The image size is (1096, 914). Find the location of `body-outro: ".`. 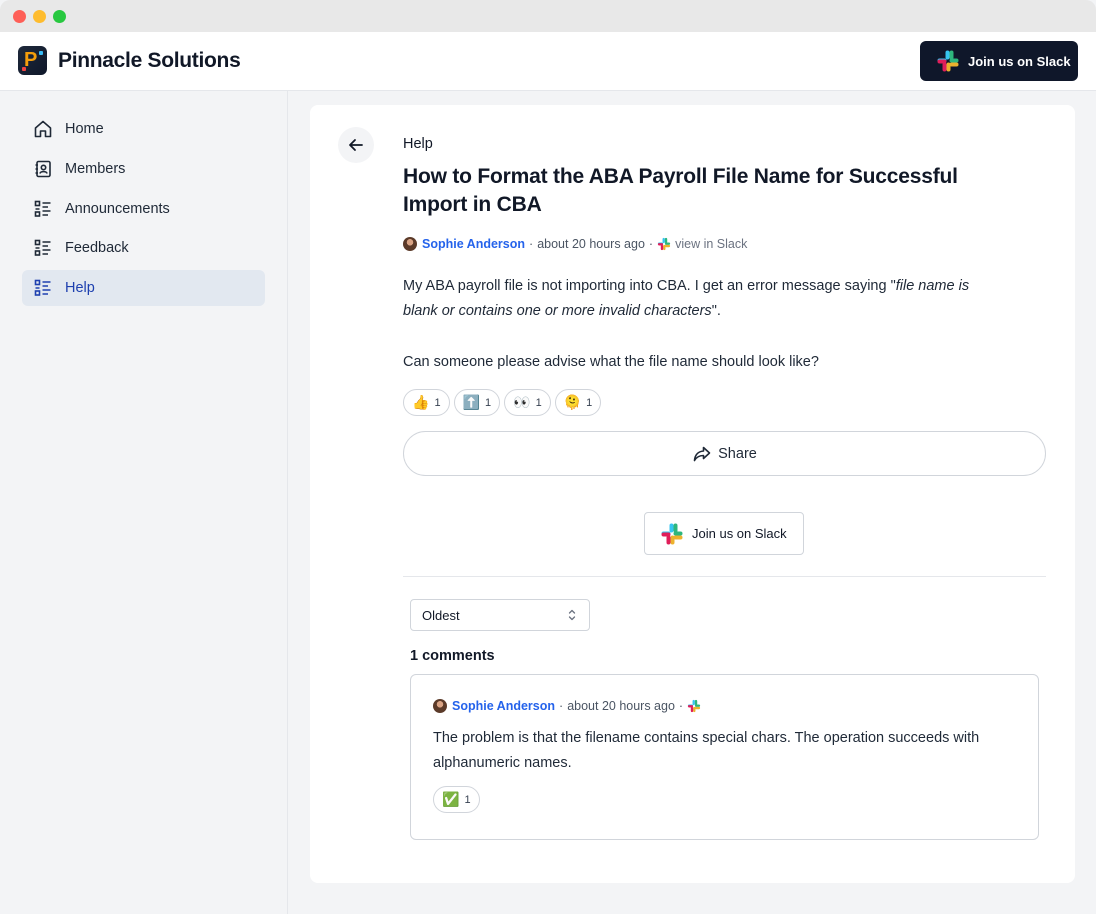

body-outro: ". is located at coordinates (716, 311).